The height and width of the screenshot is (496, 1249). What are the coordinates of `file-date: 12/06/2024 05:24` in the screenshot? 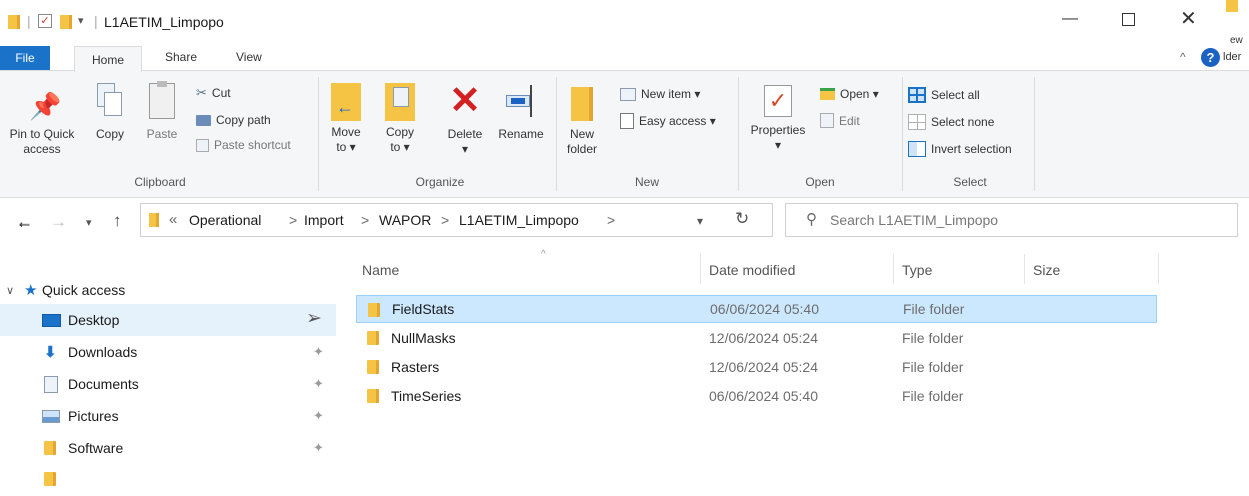 It's located at (763, 338).